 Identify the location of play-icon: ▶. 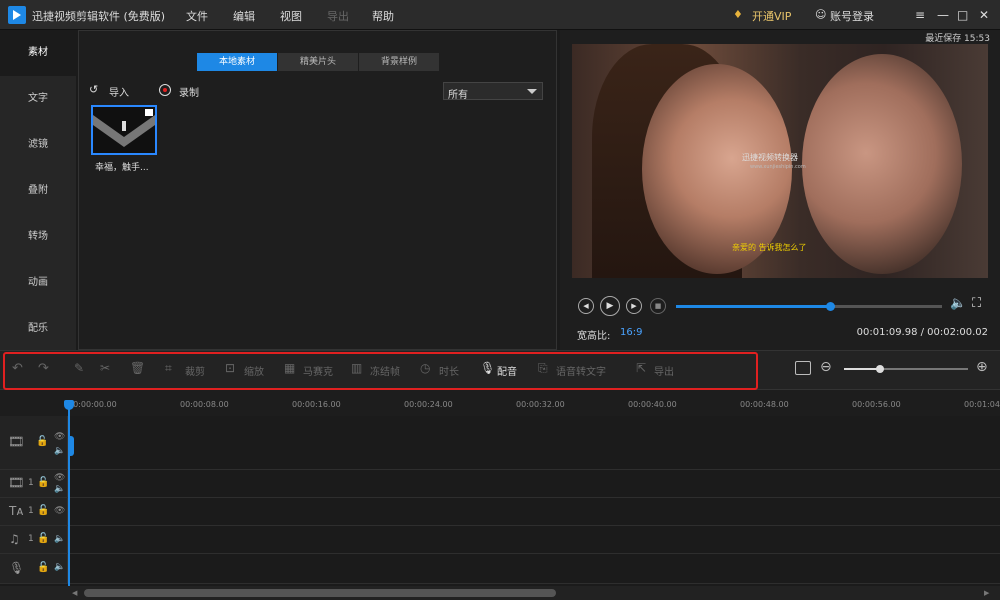
(610, 306).